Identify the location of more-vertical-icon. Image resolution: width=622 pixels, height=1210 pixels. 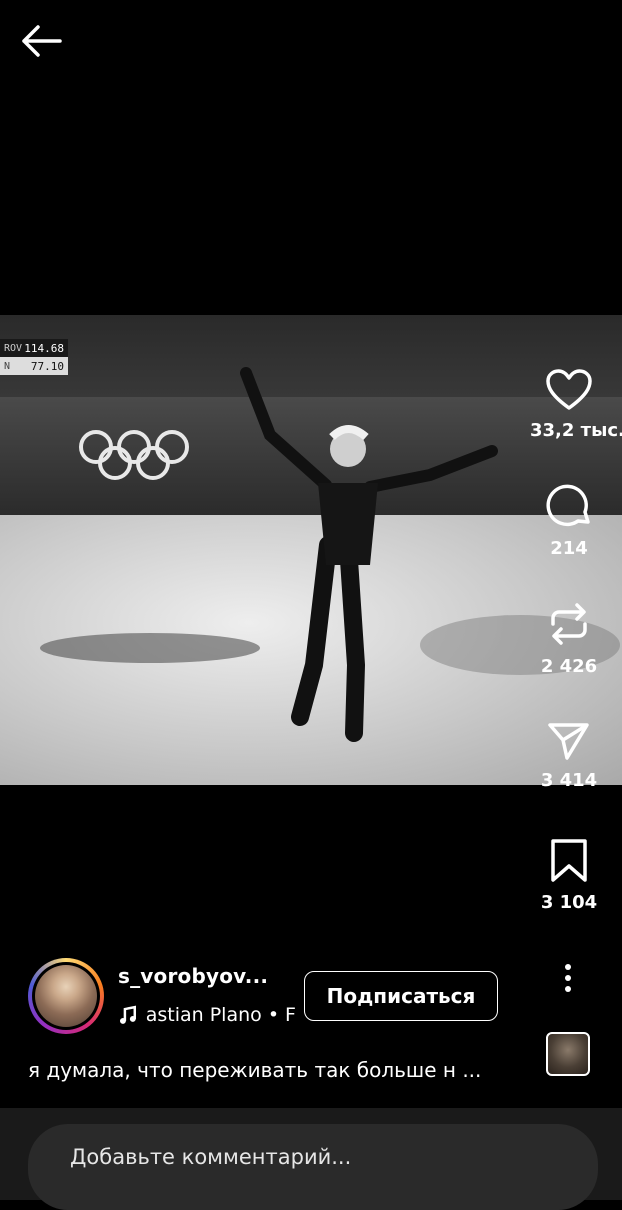
(568, 978).